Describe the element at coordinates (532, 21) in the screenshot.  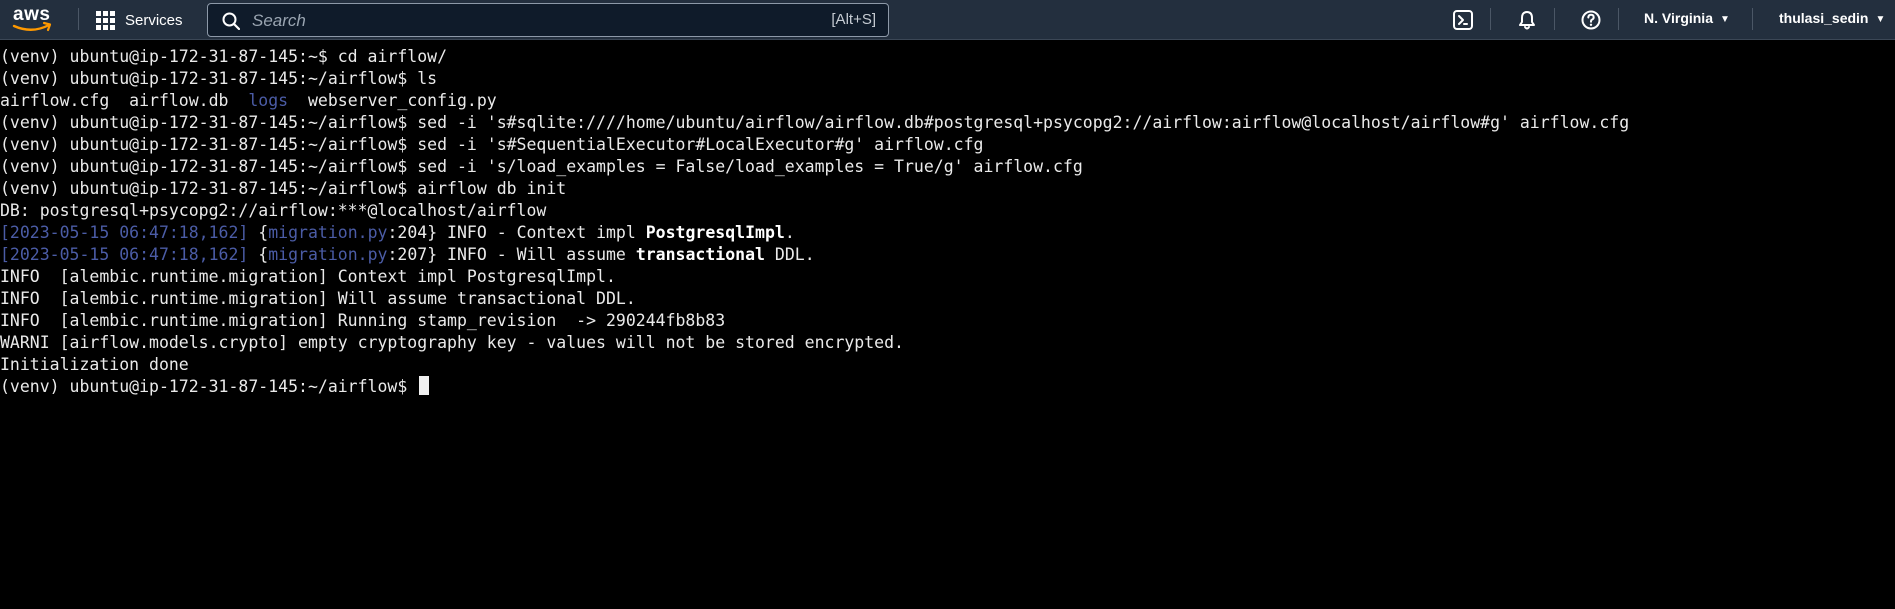
I see `search-input` at that location.